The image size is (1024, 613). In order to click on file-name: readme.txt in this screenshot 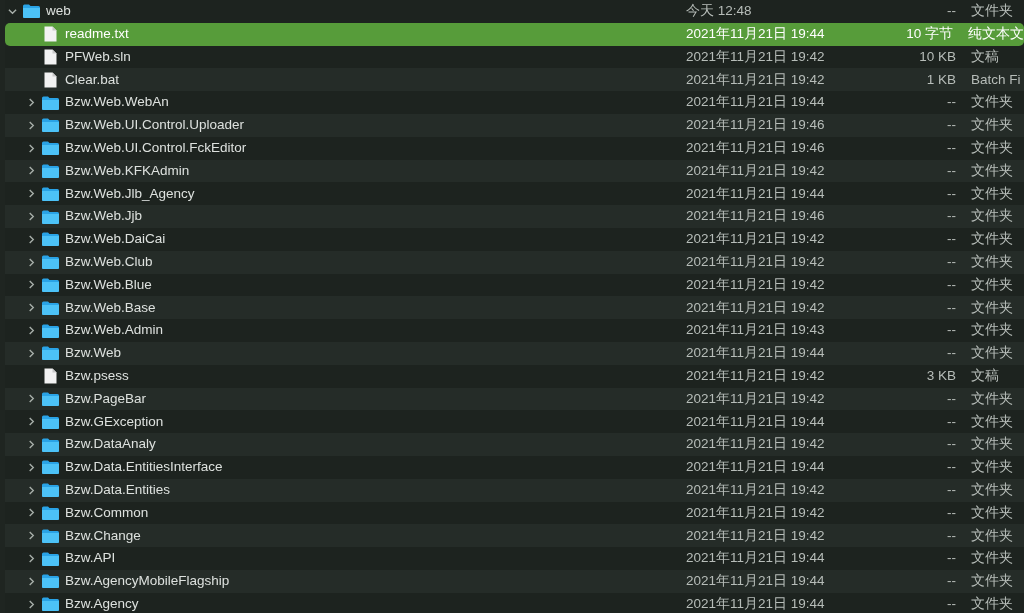, I will do `click(97, 34)`.